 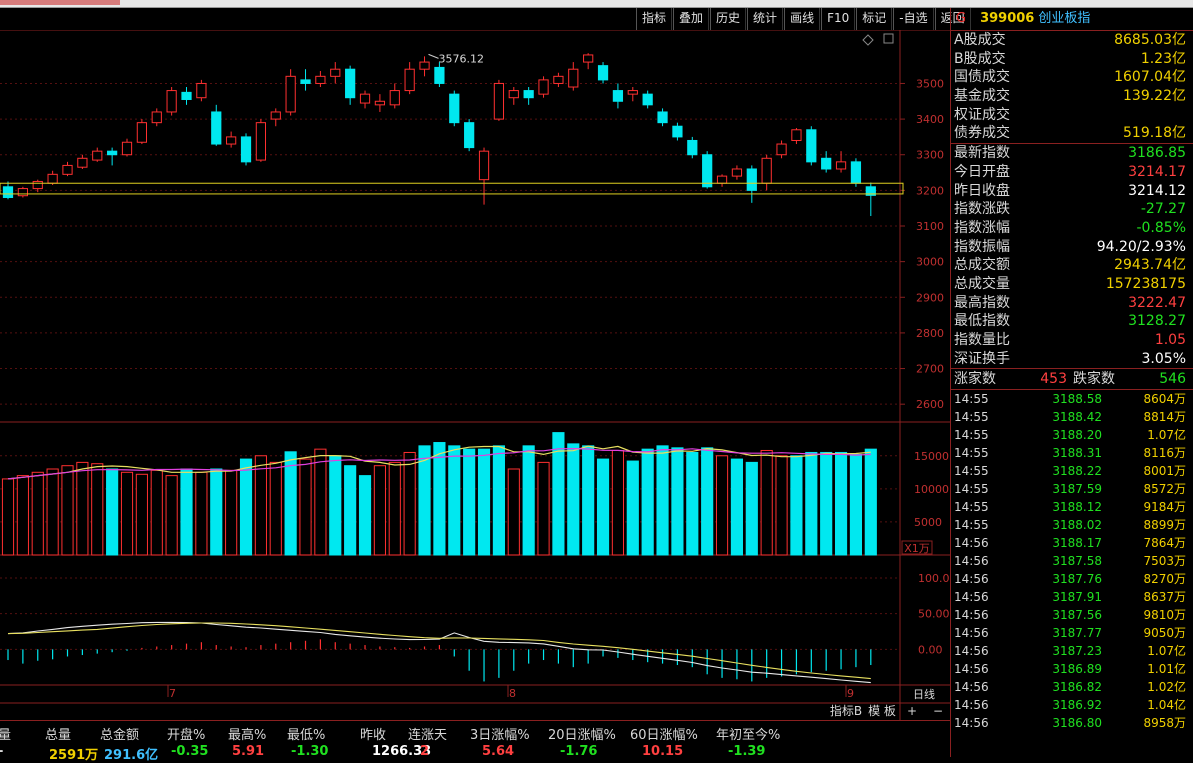 What do you see at coordinates (1077, 435) in the screenshot?
I see `tick-price: 3188.20` at bounding box center [1077, 435].